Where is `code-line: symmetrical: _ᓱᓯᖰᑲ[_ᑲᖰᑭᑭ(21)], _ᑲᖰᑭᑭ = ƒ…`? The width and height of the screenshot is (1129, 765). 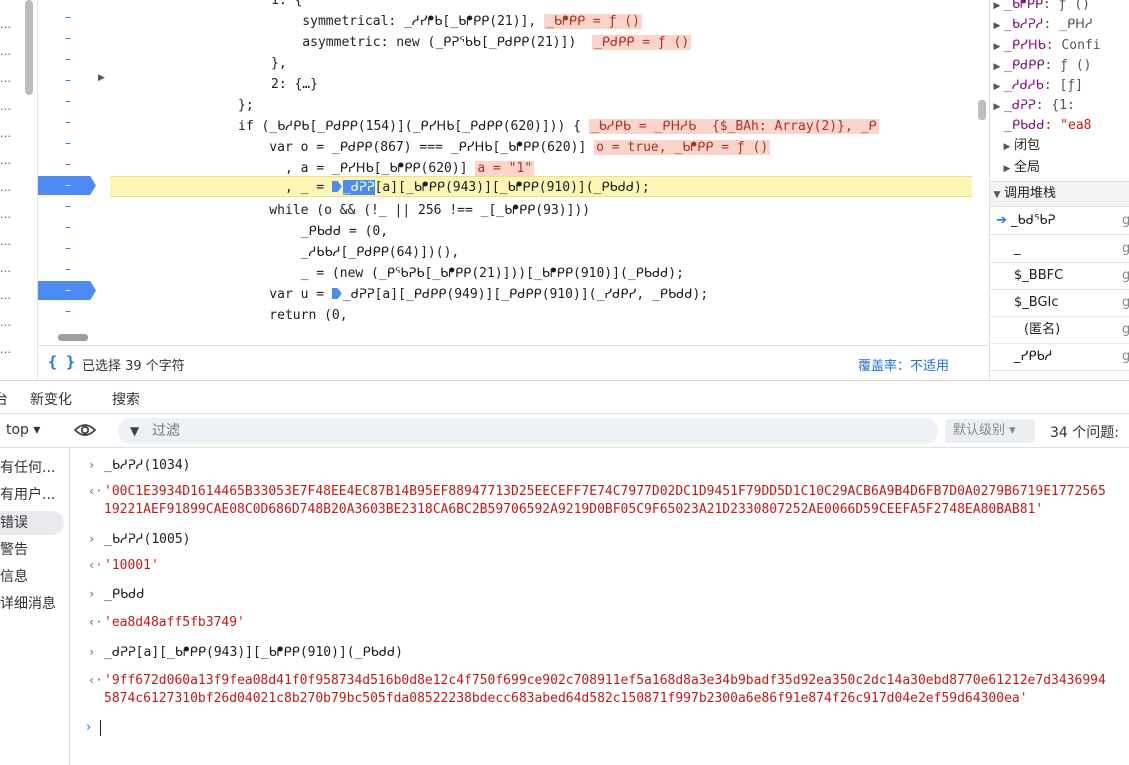
code-line: symmetrical: _ᓱᓯᖰᑲ[_ᑲᖰᑭᑭ(21)], _ᑲᖰᑭᑭ = ƒ… is located at coordinates (456, 21).